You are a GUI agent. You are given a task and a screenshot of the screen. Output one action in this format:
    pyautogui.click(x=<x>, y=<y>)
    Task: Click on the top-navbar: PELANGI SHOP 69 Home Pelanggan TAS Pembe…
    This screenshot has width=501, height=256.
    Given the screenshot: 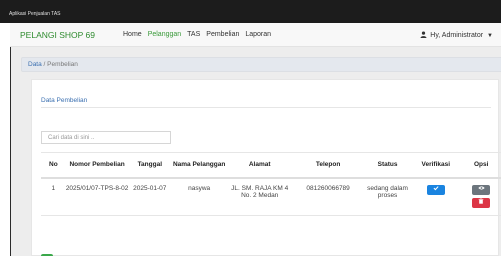 What is the action you would take?
    pyautogui.click(x=255, y=35)
    